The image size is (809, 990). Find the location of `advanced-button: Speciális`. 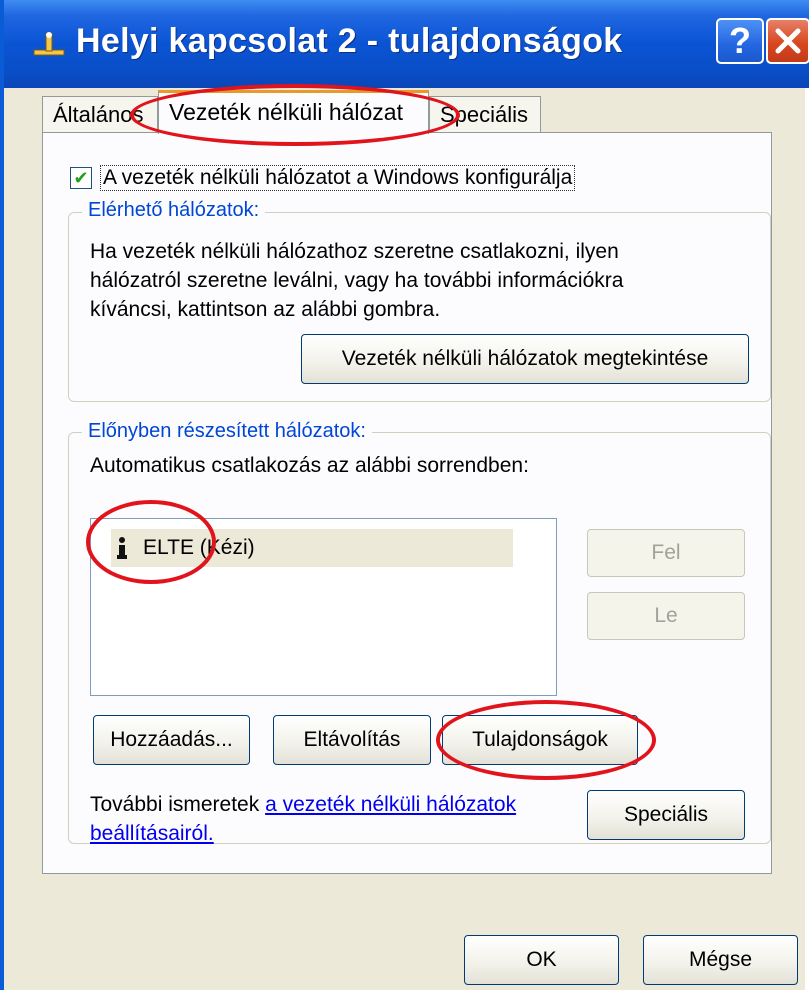

advanced-button: Speciális is located at coordinates (666, 815).